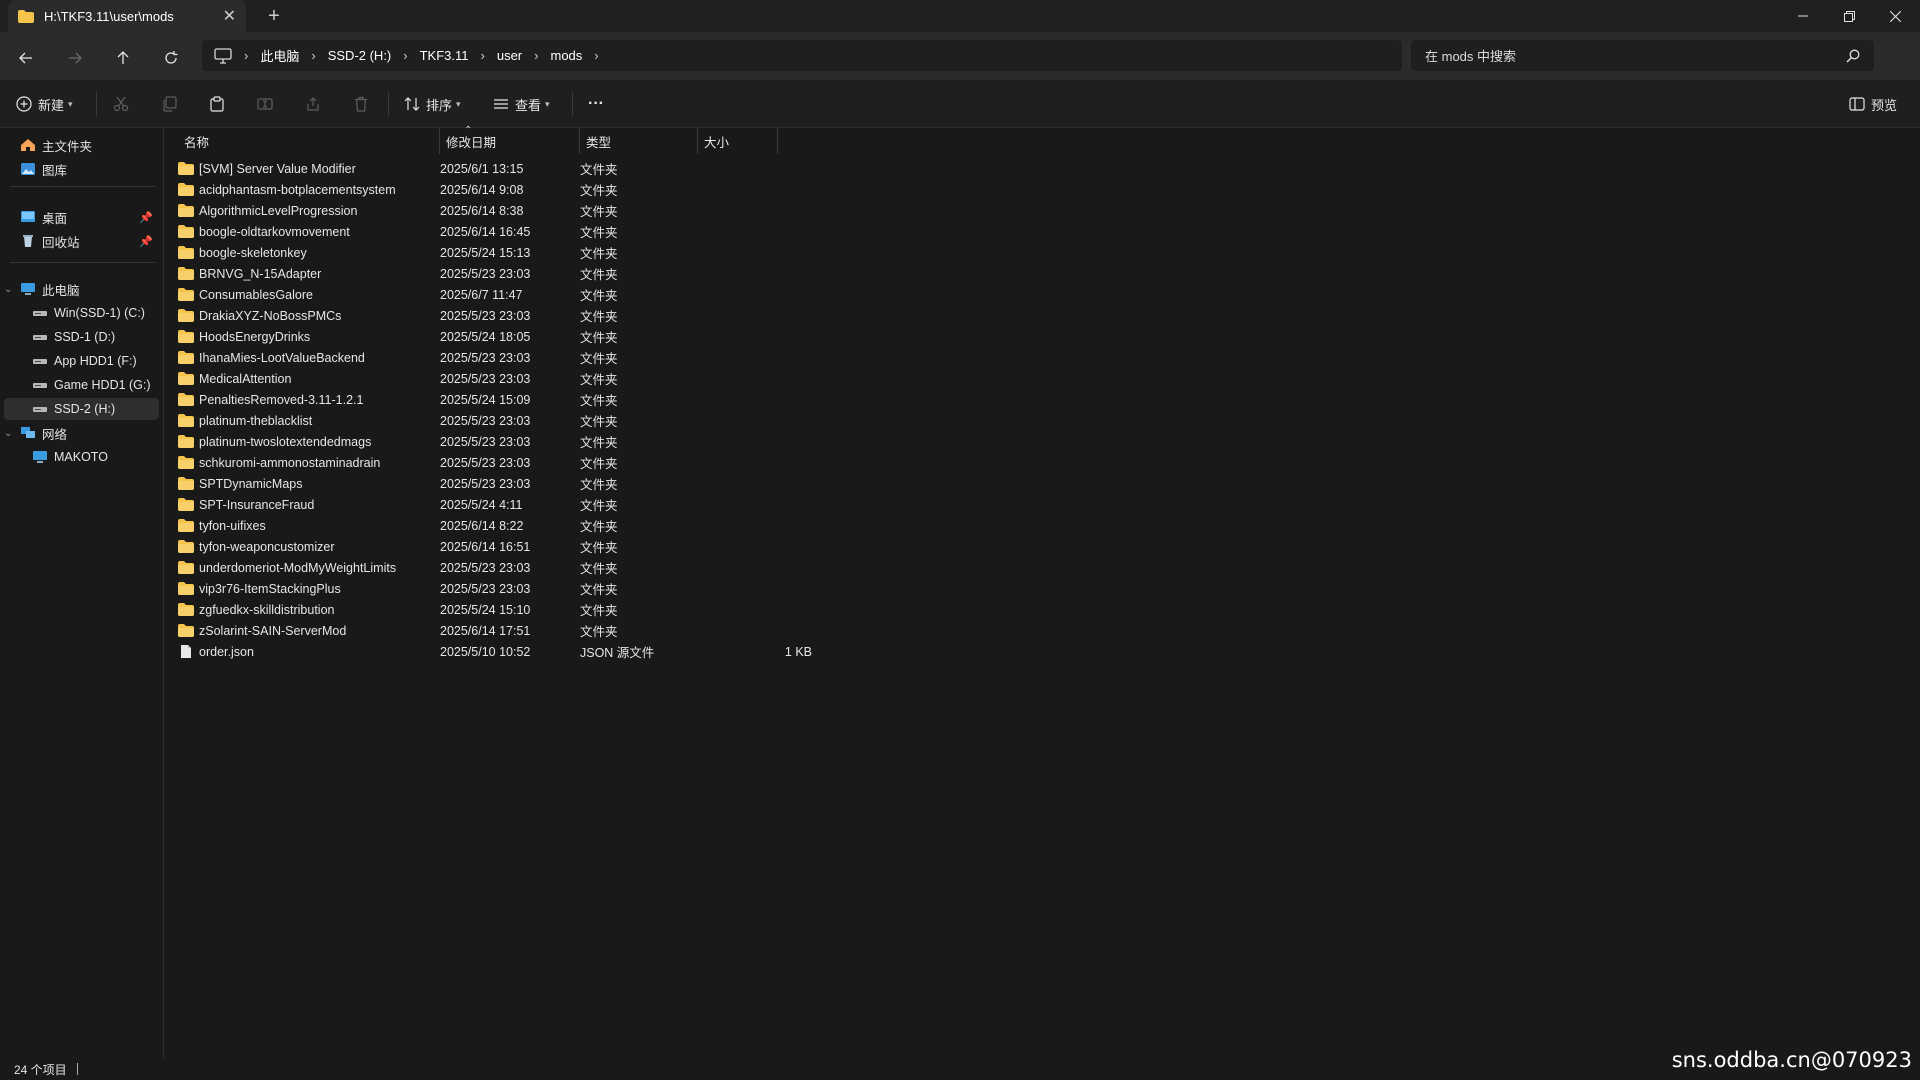 Image resolution: width=1920 pixels, height=1080 pixels. Describe the element at coordinates (566, 55) in the screenshot. I see `breadcrumb-mods: mods` at that location.